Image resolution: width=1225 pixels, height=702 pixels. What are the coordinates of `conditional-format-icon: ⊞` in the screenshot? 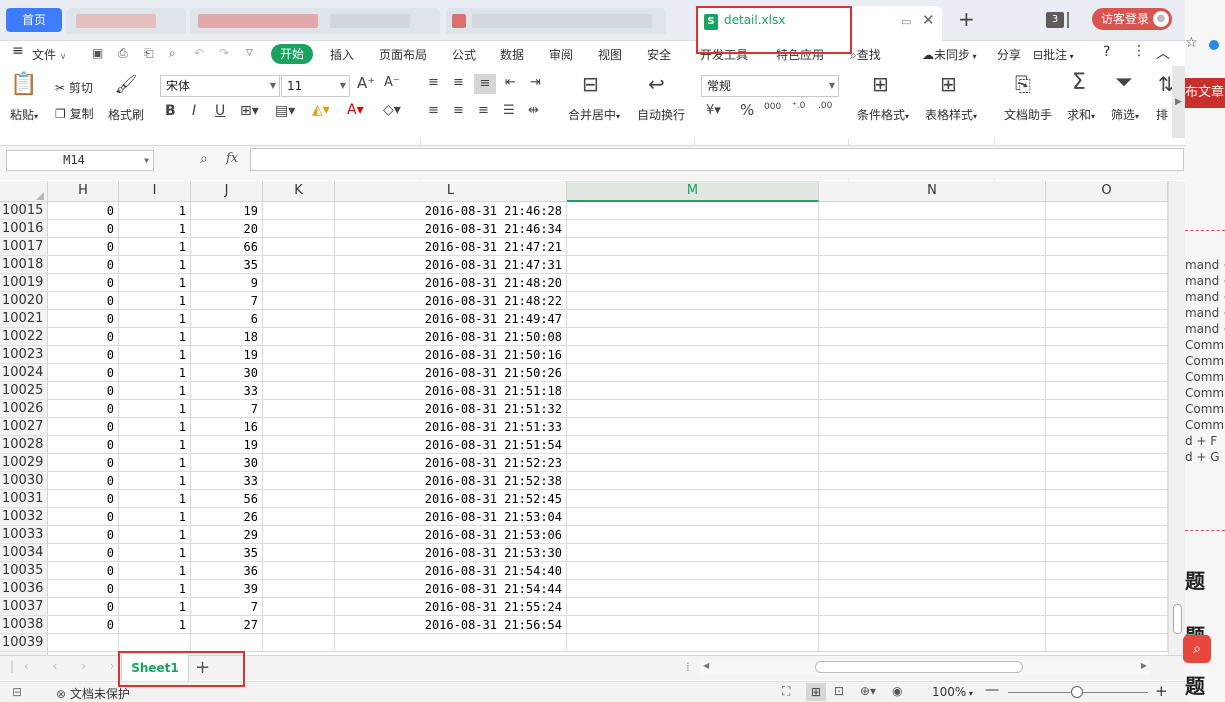 It's located at (880, 84).